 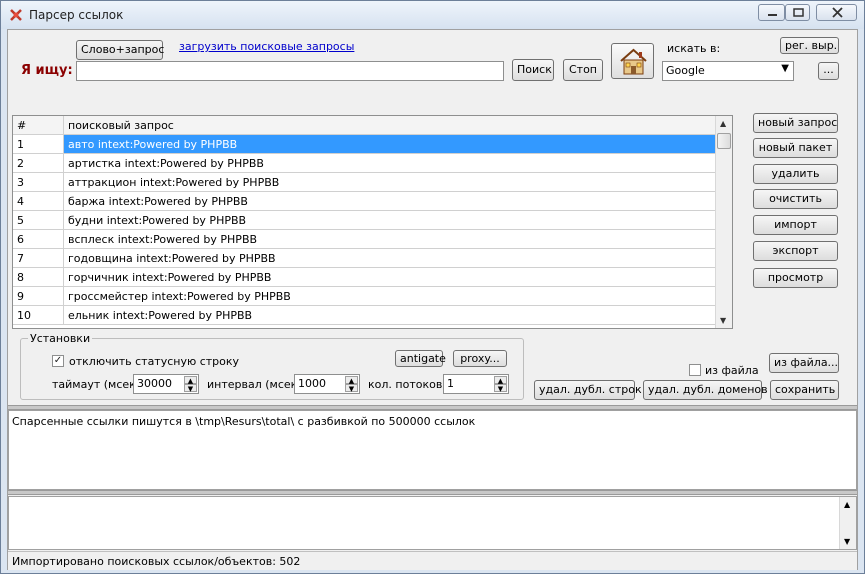 I want to click on table-row: 7 годовщина intext:Powered by PHPBB, so click(x=364, y=258).